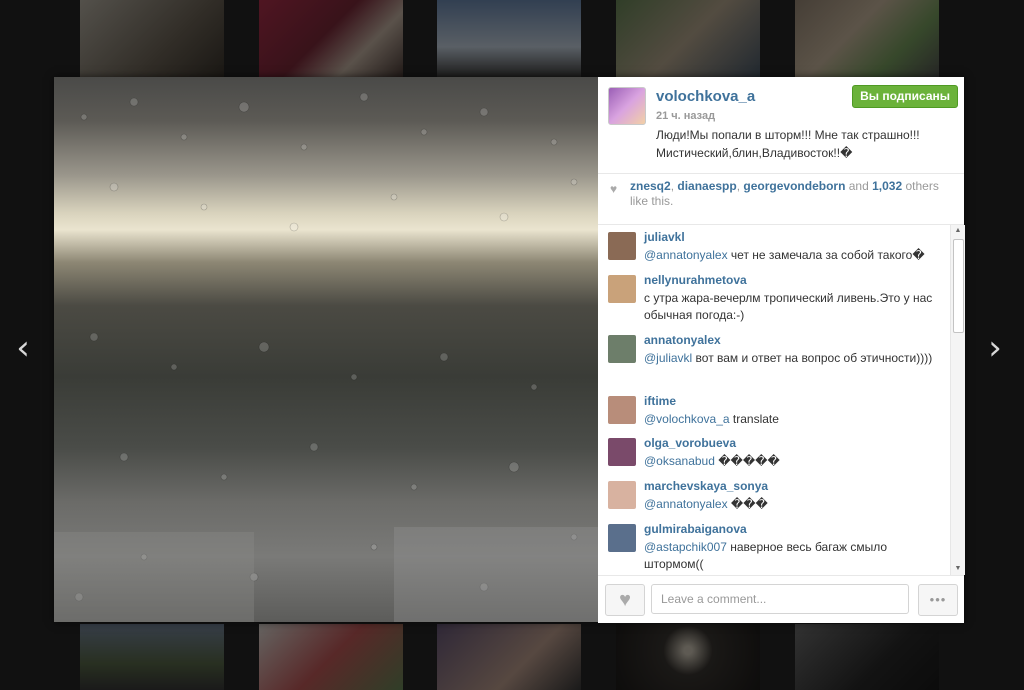 This screenshot has height=690, width=1024. I want to click on comment-body: translate, so click(754, 419).